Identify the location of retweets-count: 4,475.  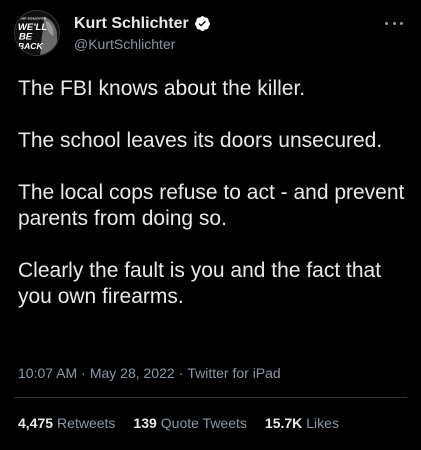
(36, 423).